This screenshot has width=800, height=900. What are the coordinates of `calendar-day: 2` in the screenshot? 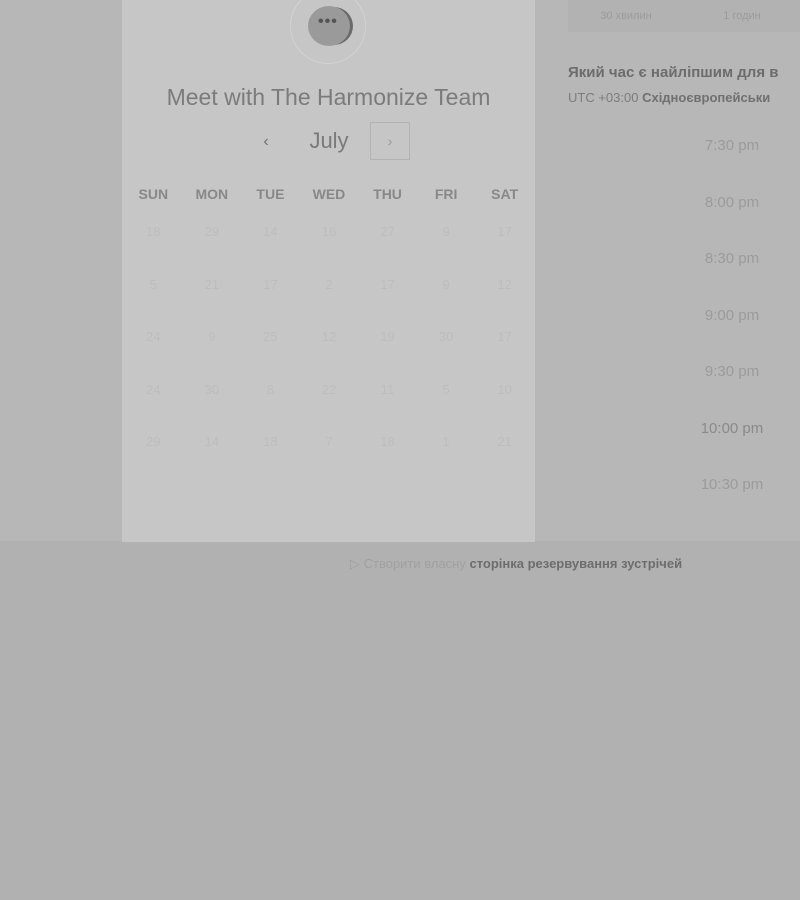 It's located at (329, 284).